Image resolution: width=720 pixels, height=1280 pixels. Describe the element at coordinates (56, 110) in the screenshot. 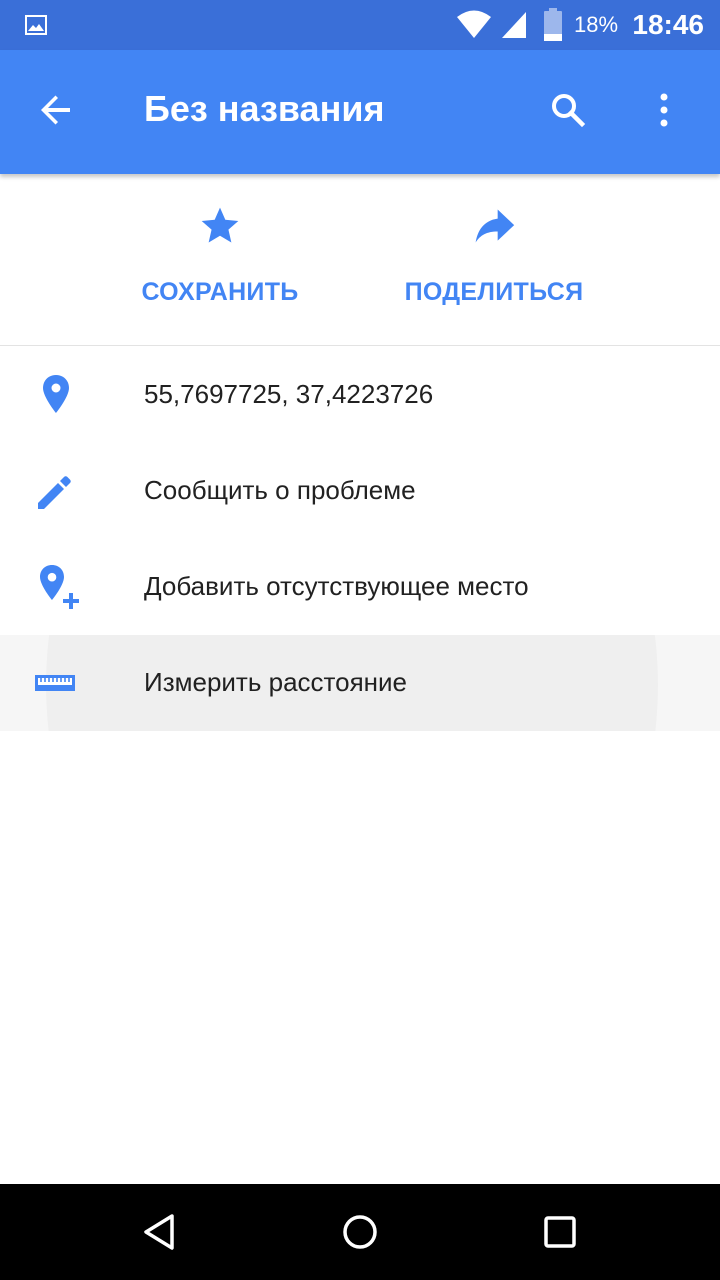

I see `back-arrow-icon` at that location.